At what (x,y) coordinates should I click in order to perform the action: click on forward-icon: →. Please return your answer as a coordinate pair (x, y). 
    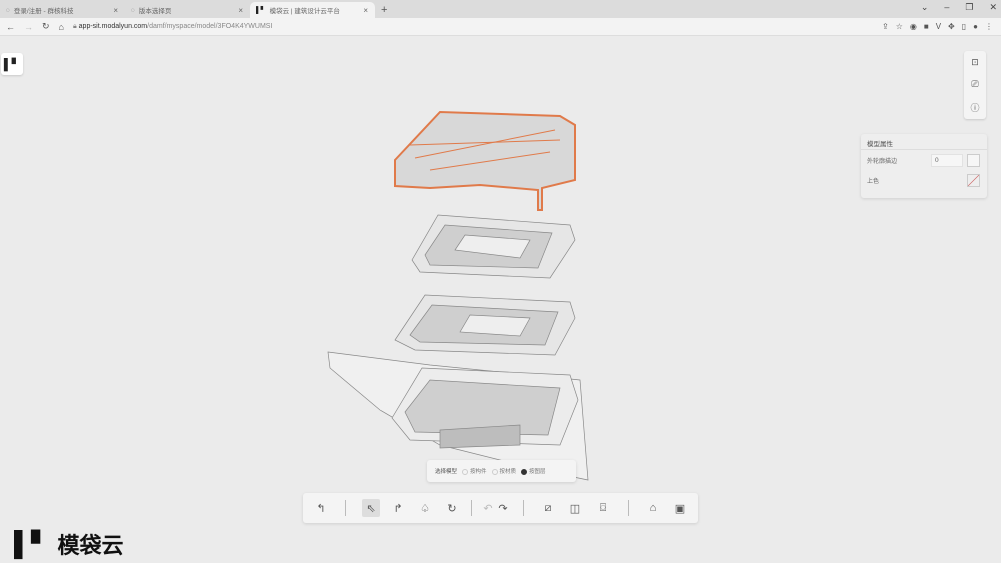
    Looking at the image, I should click on (28, 27).